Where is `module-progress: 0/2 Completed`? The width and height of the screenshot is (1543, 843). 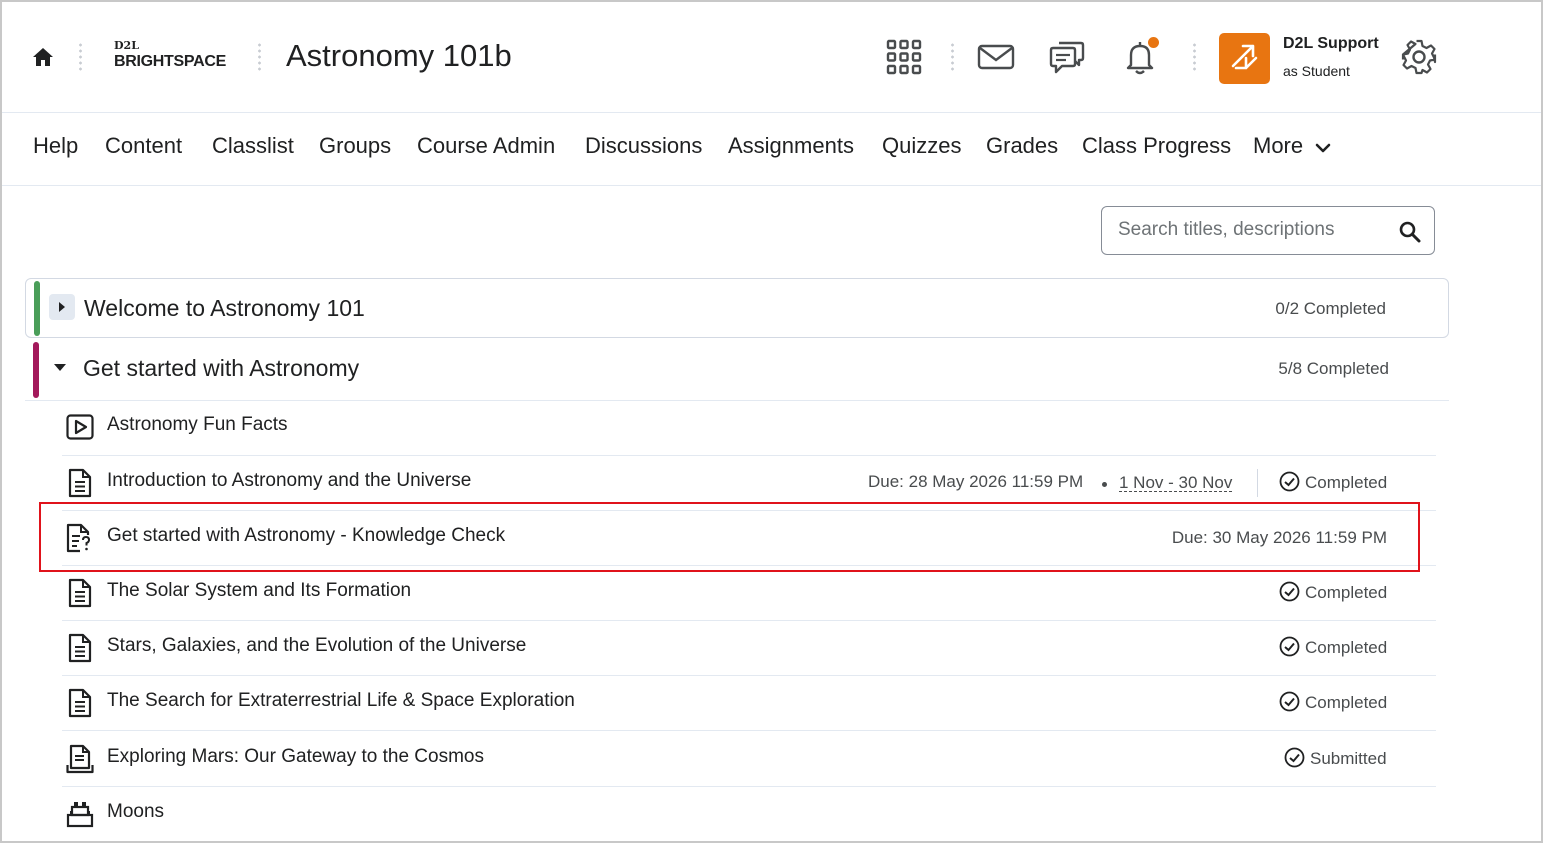
module-progress: 0/2 Completed is located at coordinates (1330, 308).